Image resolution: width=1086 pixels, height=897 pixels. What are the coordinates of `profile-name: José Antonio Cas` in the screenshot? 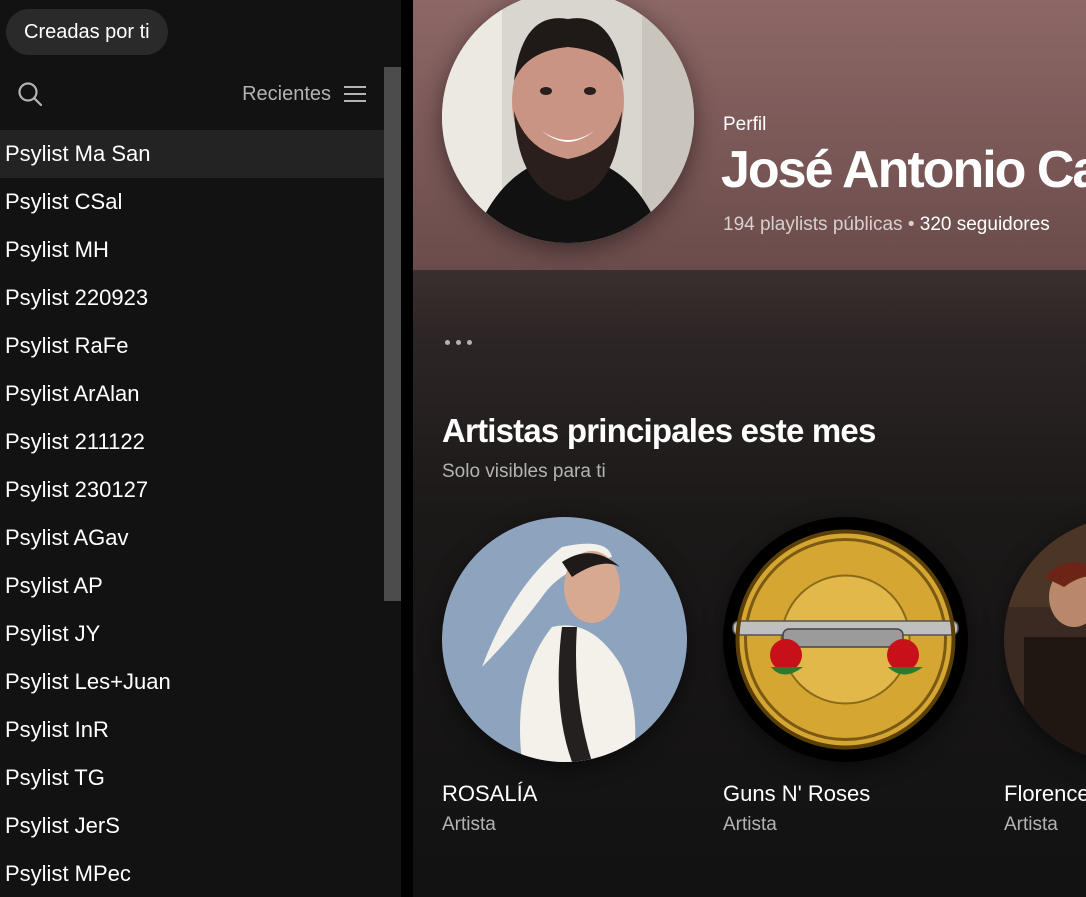 It's located at (903, 170).